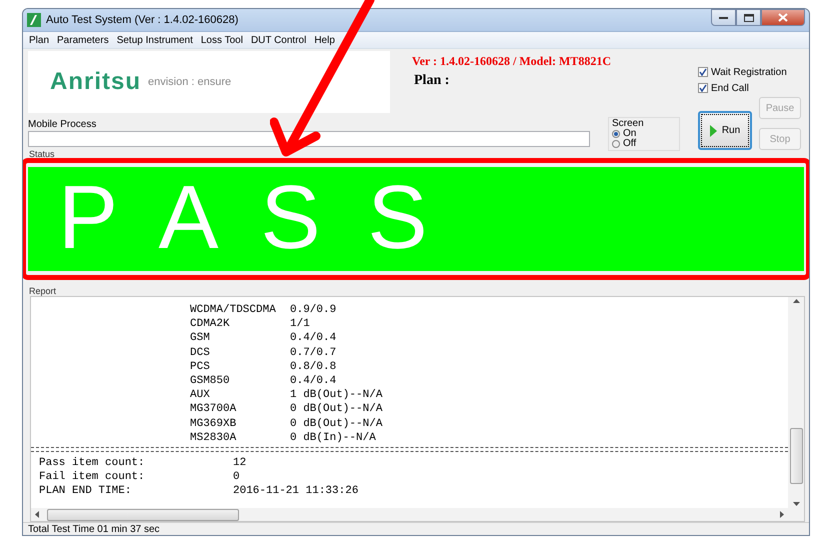  Describe the element at coordinates (200, 395) in the screenshot. I see `report-item: AUX` at that location.